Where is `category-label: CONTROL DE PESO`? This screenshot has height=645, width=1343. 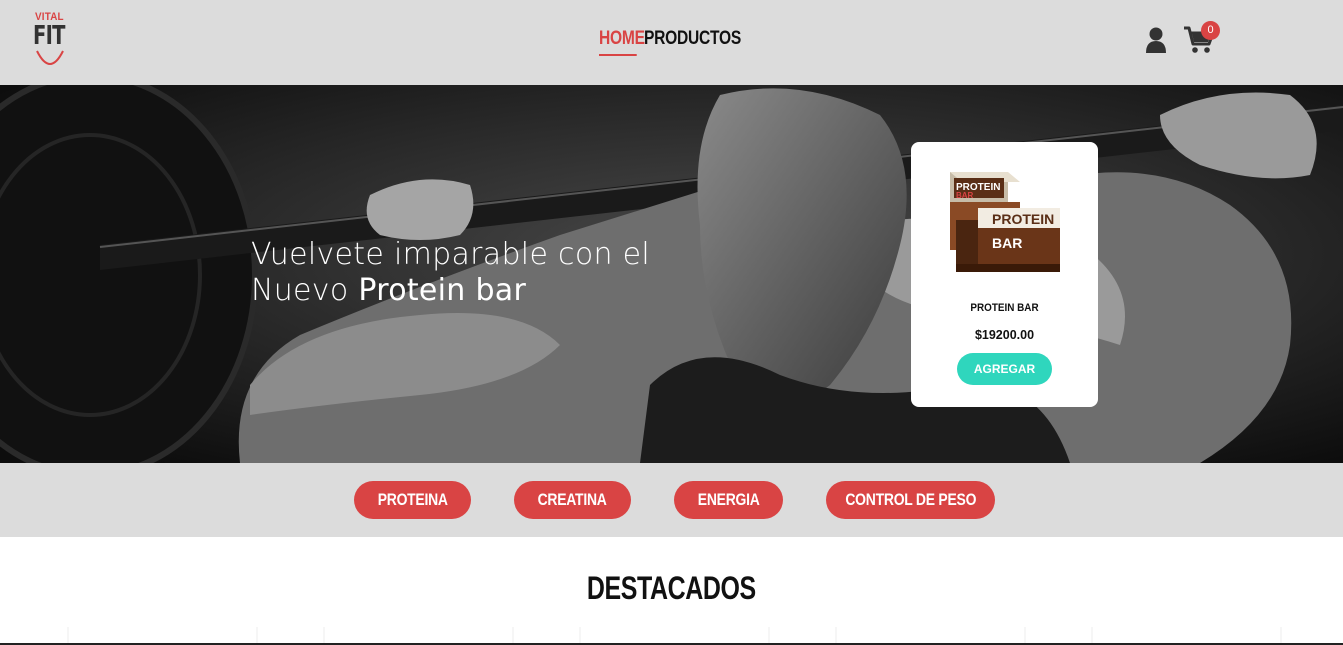
category-label: CONTROL DE PESO is located at coordinates (910, 499).